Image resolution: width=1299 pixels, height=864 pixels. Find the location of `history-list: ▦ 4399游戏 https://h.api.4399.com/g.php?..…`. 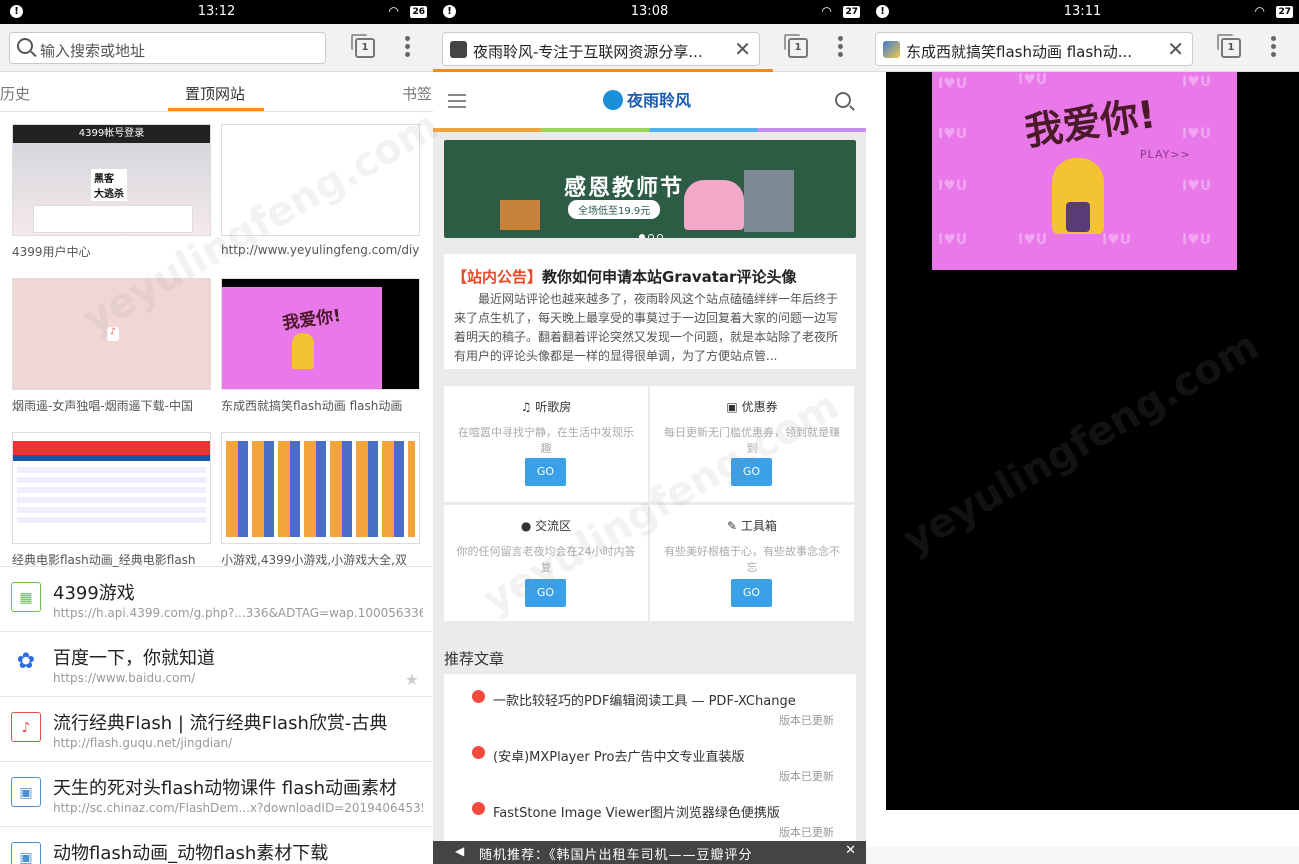

history-list: ▦ 4399游戏 https://h.api.4399.com/g.php?..… is located at coordinates (216, 715).